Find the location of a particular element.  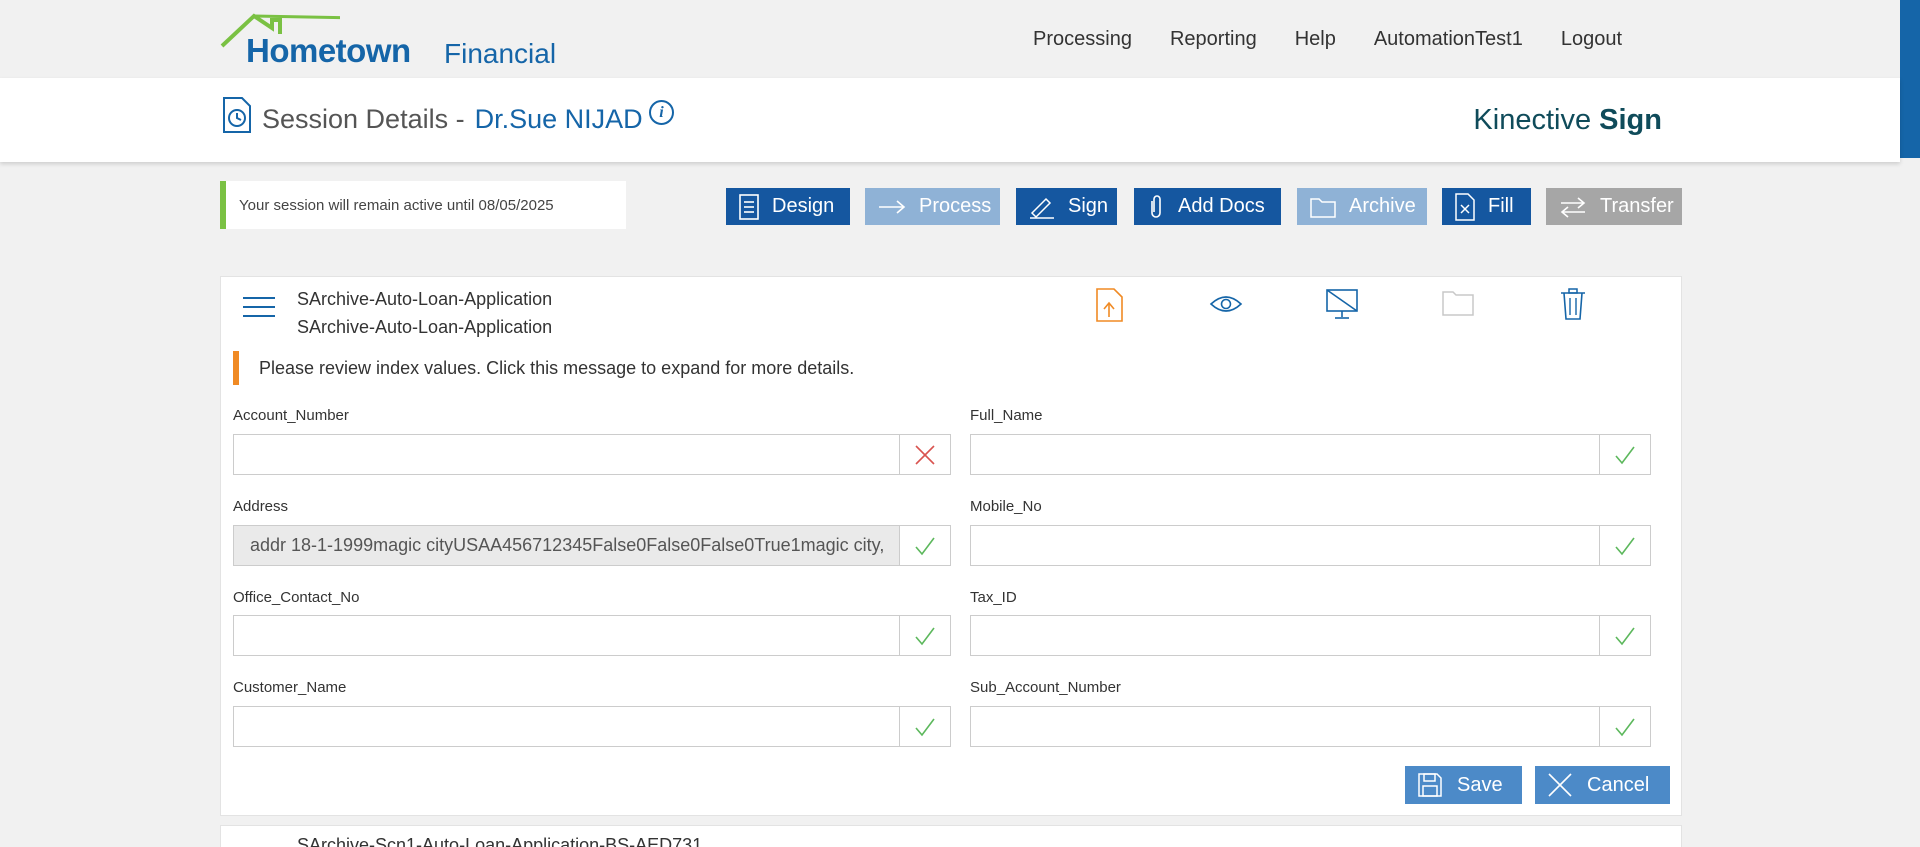

cancel-button-label: Cancel is located at coordinates (1618, 784).